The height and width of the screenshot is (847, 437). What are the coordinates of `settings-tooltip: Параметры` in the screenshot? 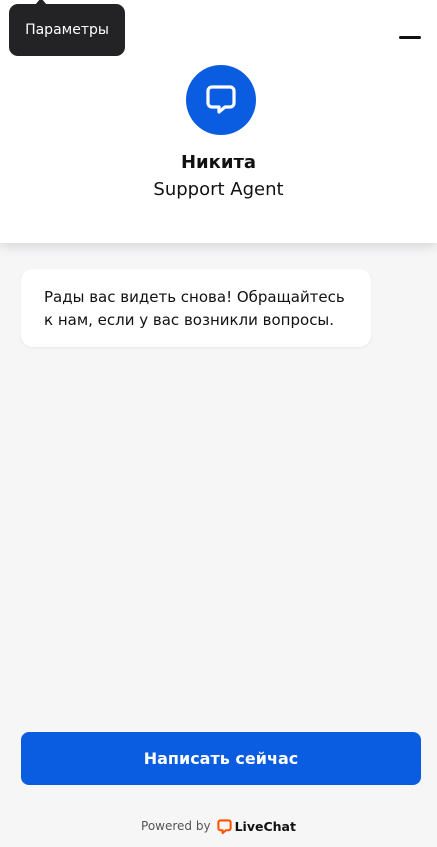 It's located at (67, 28).